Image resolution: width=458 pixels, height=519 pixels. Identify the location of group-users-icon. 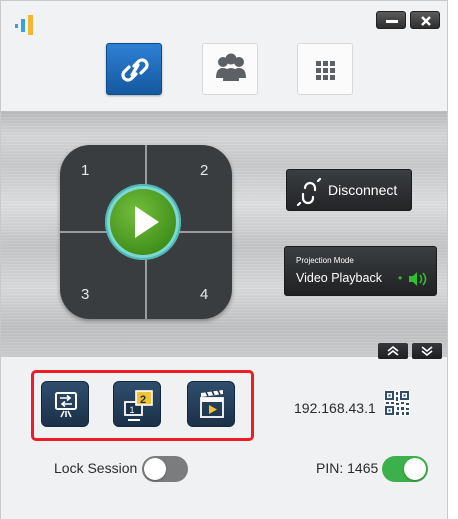
(231, 67).